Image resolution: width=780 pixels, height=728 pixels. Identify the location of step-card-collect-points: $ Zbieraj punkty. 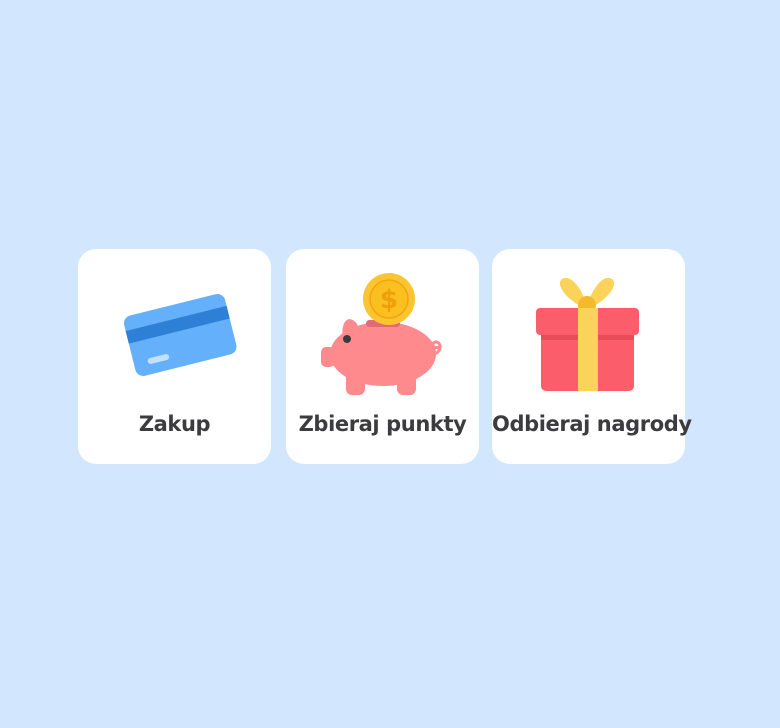
(382, 356).